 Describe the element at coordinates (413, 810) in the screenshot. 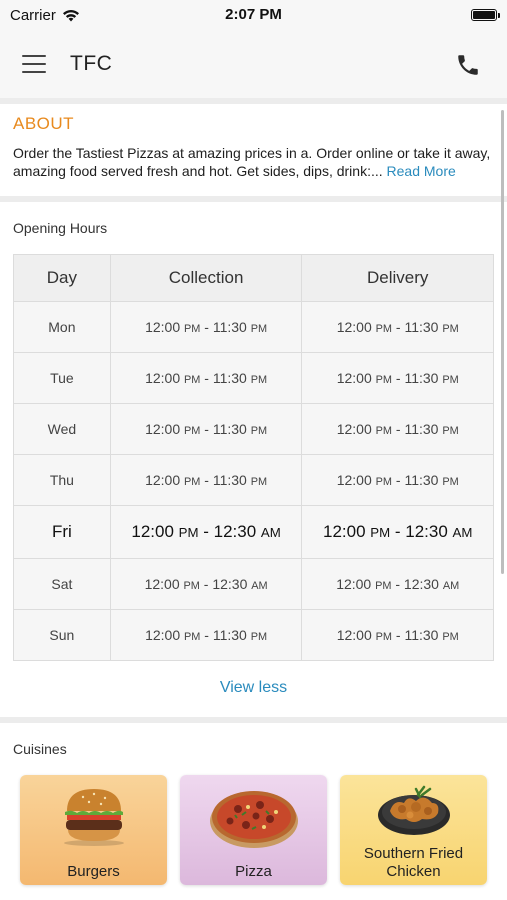

I see `fried-chicken-icon` at that location.